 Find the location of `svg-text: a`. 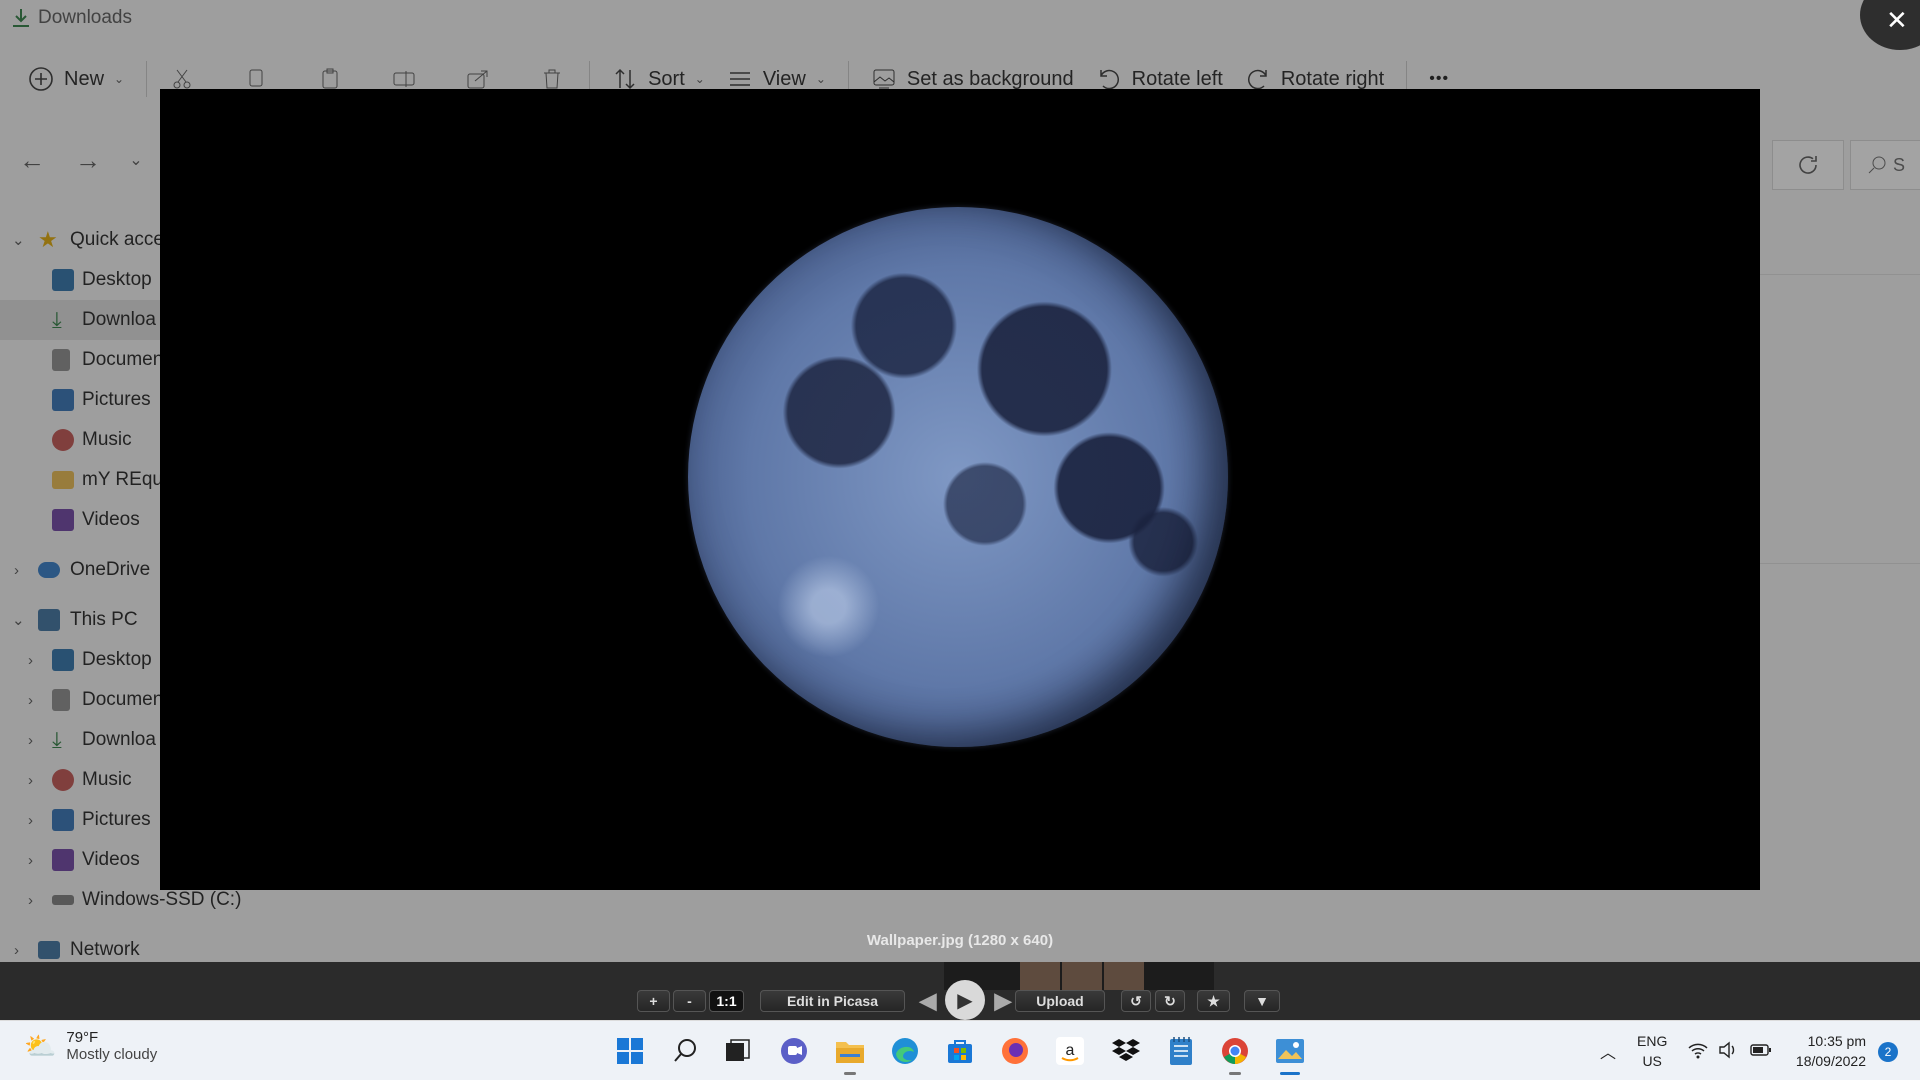

svg-text: a is located at coordinates (1070, 1050).